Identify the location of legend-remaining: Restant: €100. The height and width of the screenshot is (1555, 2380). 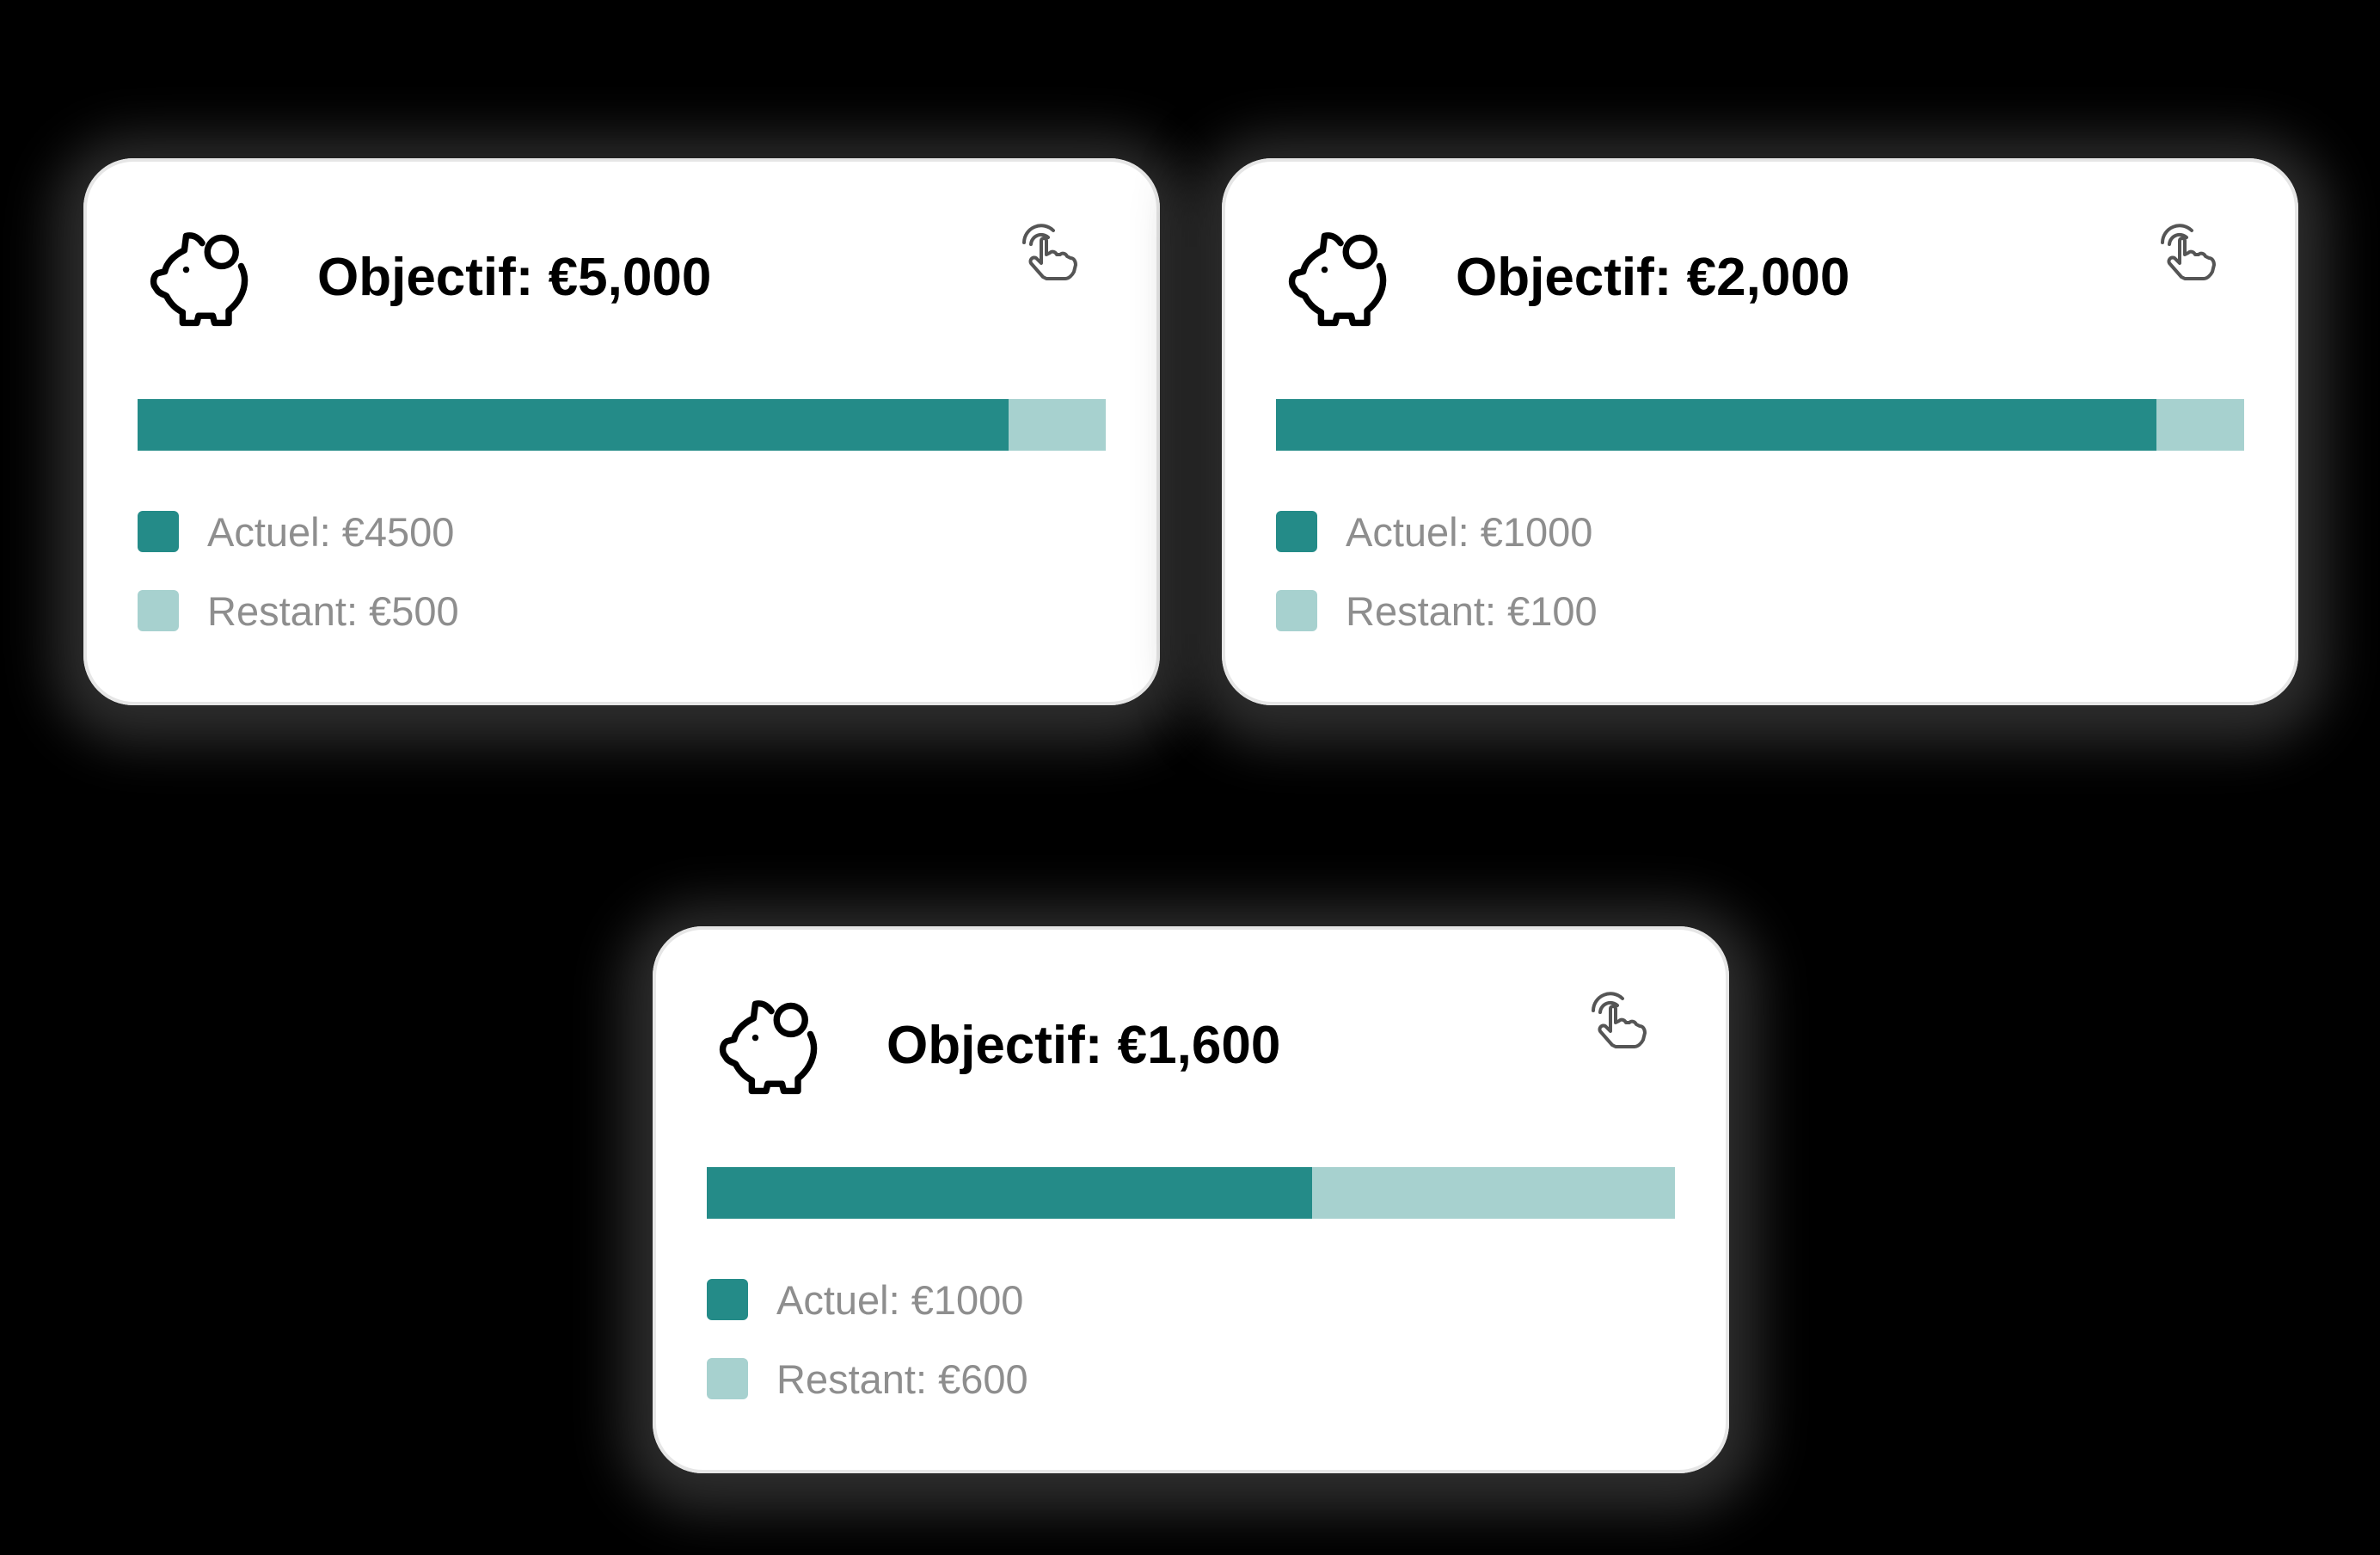
(1437, 611).